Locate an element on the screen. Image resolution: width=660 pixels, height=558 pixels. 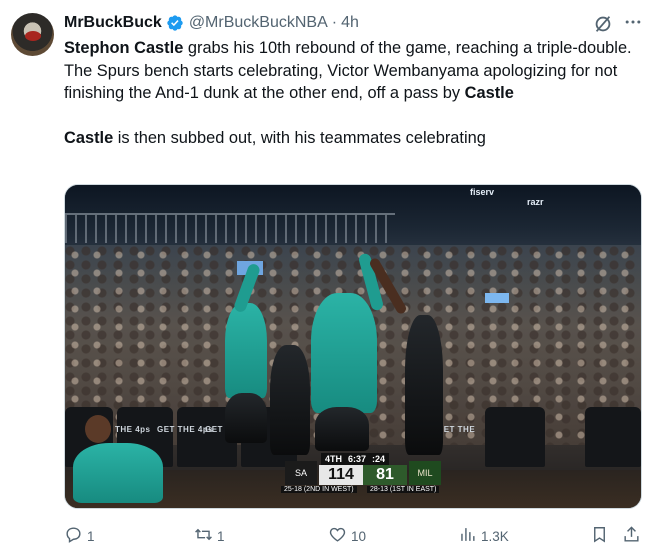
shot-clock: :24 is located at coordinates (379, 459).